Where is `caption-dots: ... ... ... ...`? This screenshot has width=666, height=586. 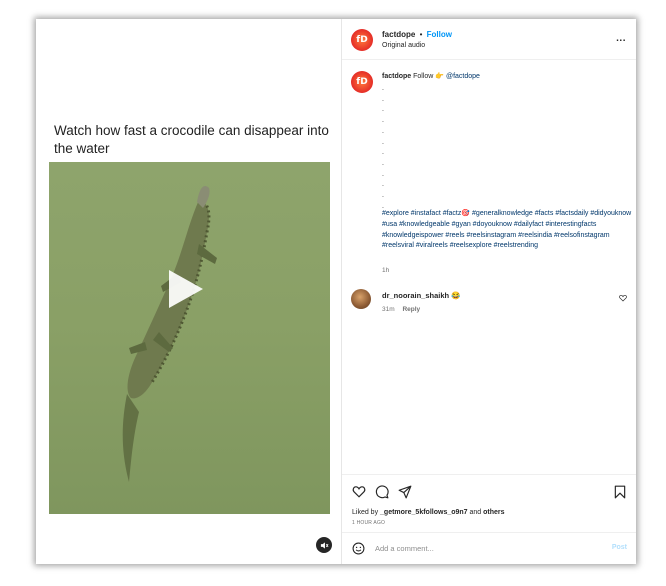 caption-dots: ... ... ... ... is located at coordinates (383, 147).